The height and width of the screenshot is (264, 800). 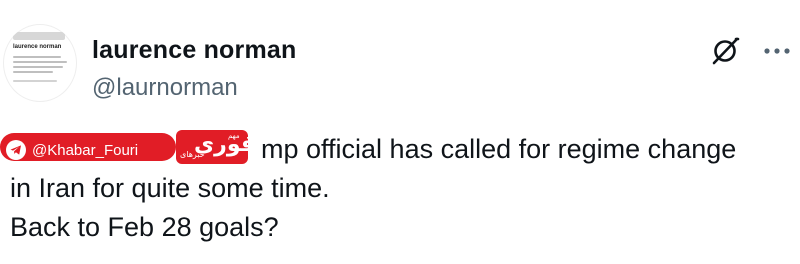 What do you see at coordinates (85, 150) in the screenshot?
I see `watermark-channel: @Khabar_Fouri` at bounding box center [85, 150].